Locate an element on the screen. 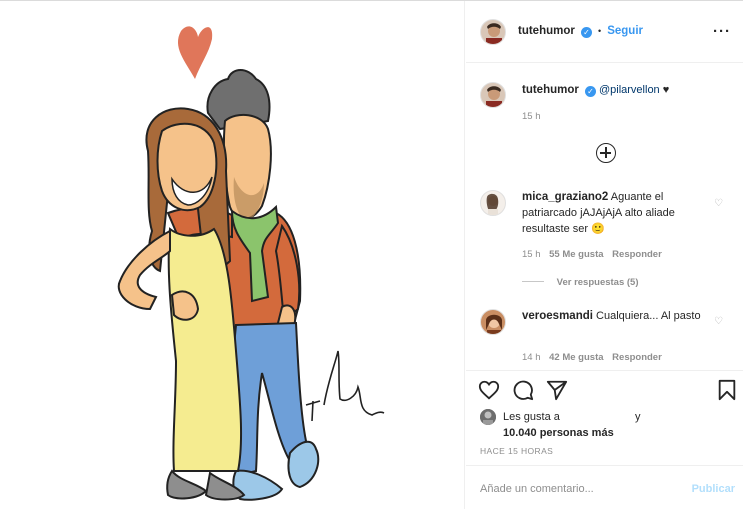  avatar is located at coordinates (493, 32).